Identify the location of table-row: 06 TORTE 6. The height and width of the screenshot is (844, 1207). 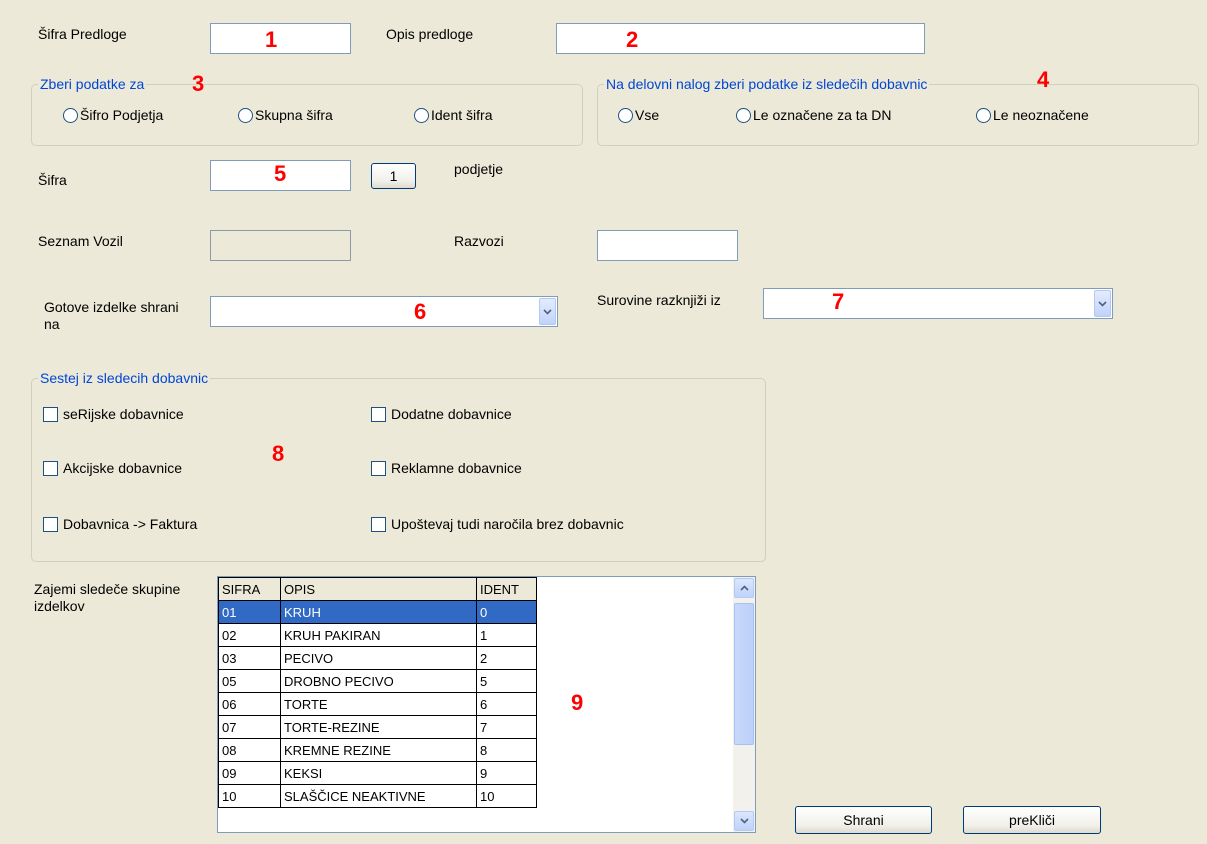
(377, 704).